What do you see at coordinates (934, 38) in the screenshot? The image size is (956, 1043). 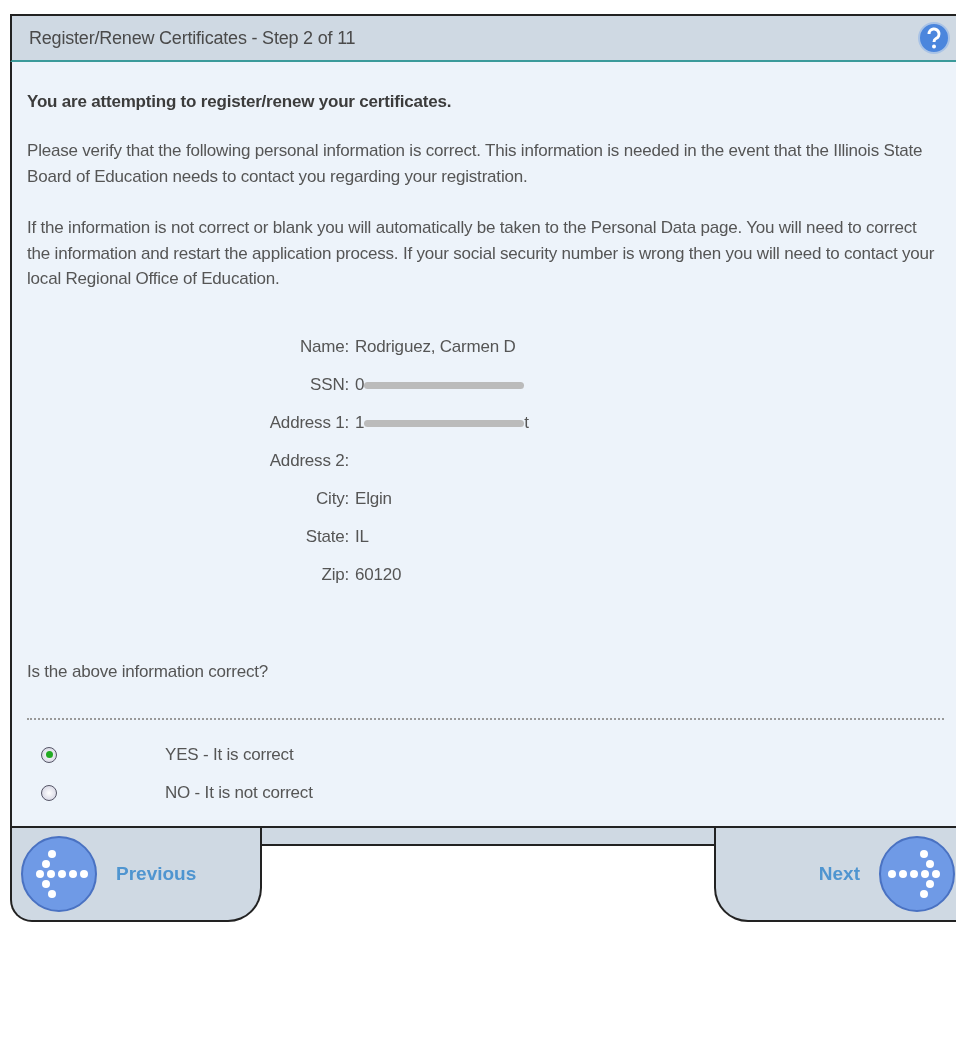 I see `help-icon` at bounding box center [934, 38].